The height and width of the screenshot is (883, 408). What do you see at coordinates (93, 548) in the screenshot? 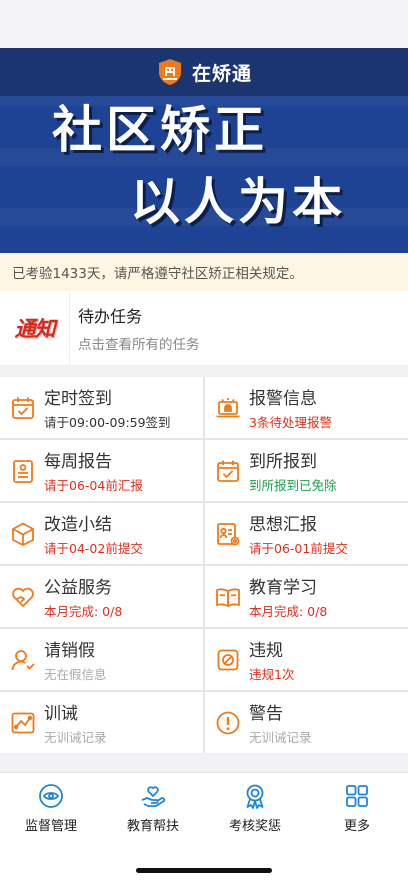
I see `grid-item-sub: 请于04-02前提交` at bounding box center [93, 548].